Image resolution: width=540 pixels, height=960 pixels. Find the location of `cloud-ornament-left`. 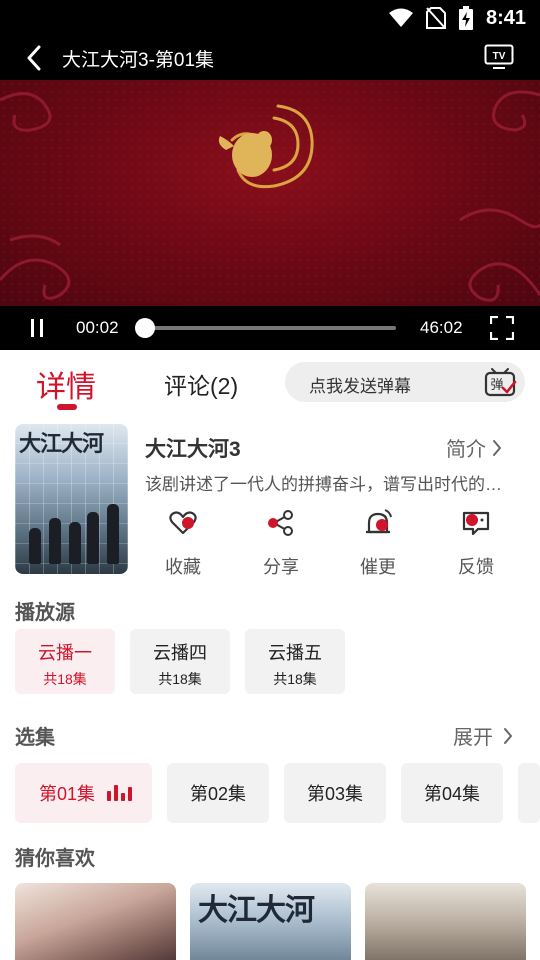

cloud-ornament-left is located at coordinates (35, 196).